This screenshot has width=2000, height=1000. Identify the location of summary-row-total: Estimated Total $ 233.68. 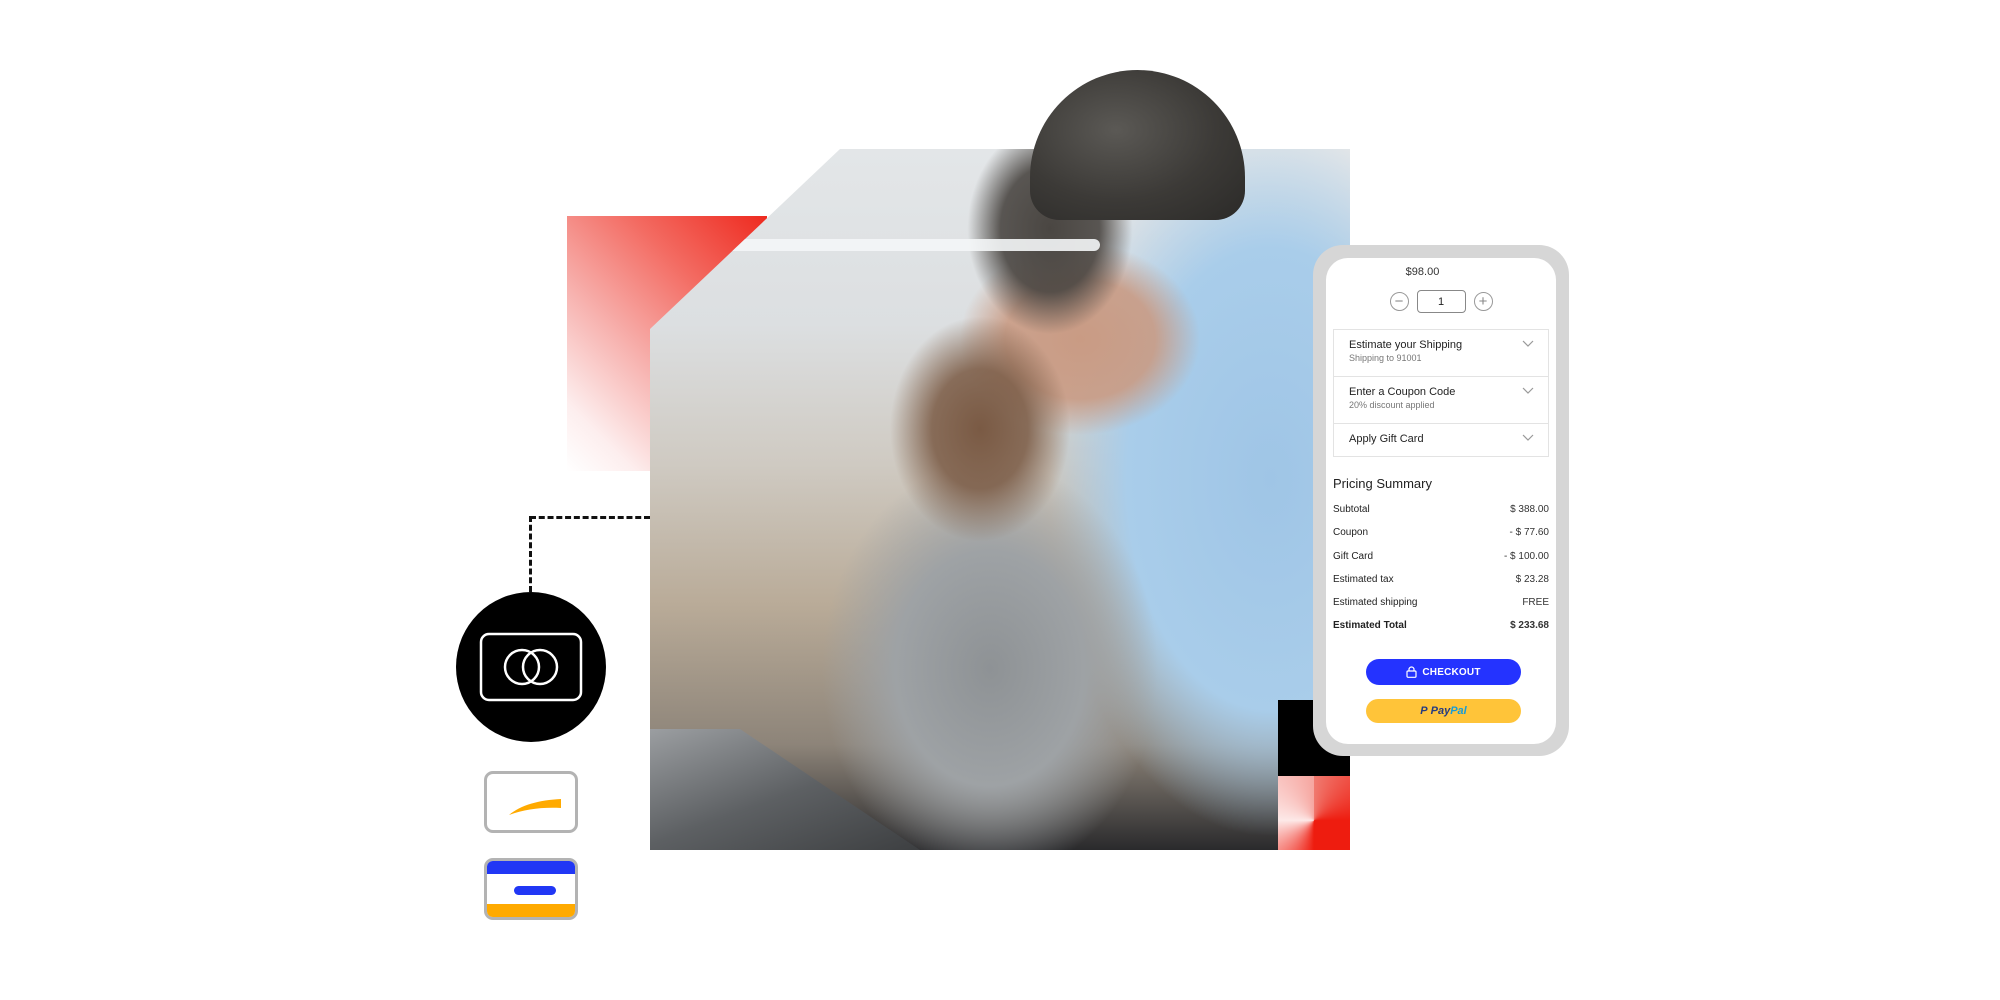
(1441, 630).